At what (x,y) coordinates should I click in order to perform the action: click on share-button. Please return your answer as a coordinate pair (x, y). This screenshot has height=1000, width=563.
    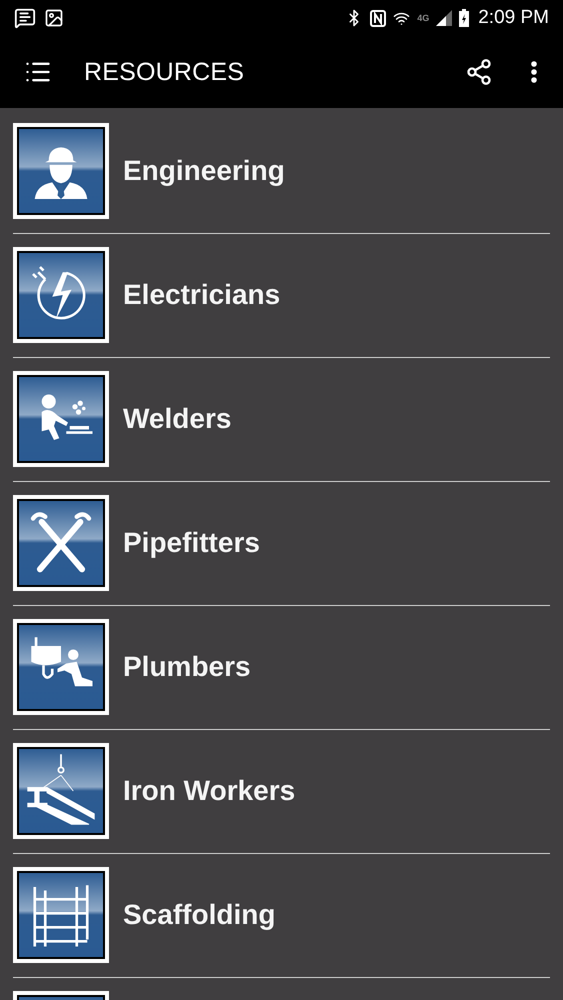
    Looking at the image, I should click on (479, 72).